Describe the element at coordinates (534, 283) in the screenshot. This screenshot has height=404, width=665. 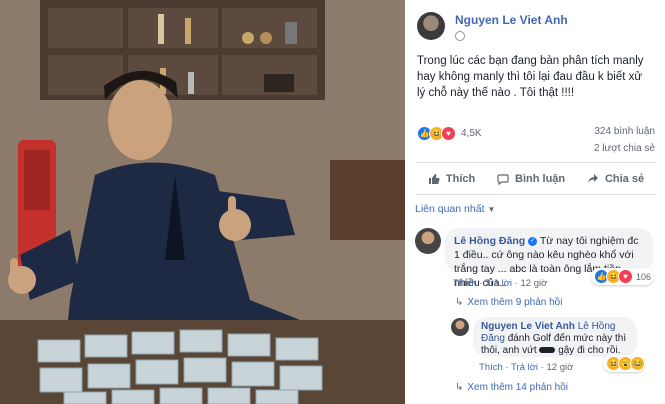
I see `comment-time: 12 giờ` at that location.